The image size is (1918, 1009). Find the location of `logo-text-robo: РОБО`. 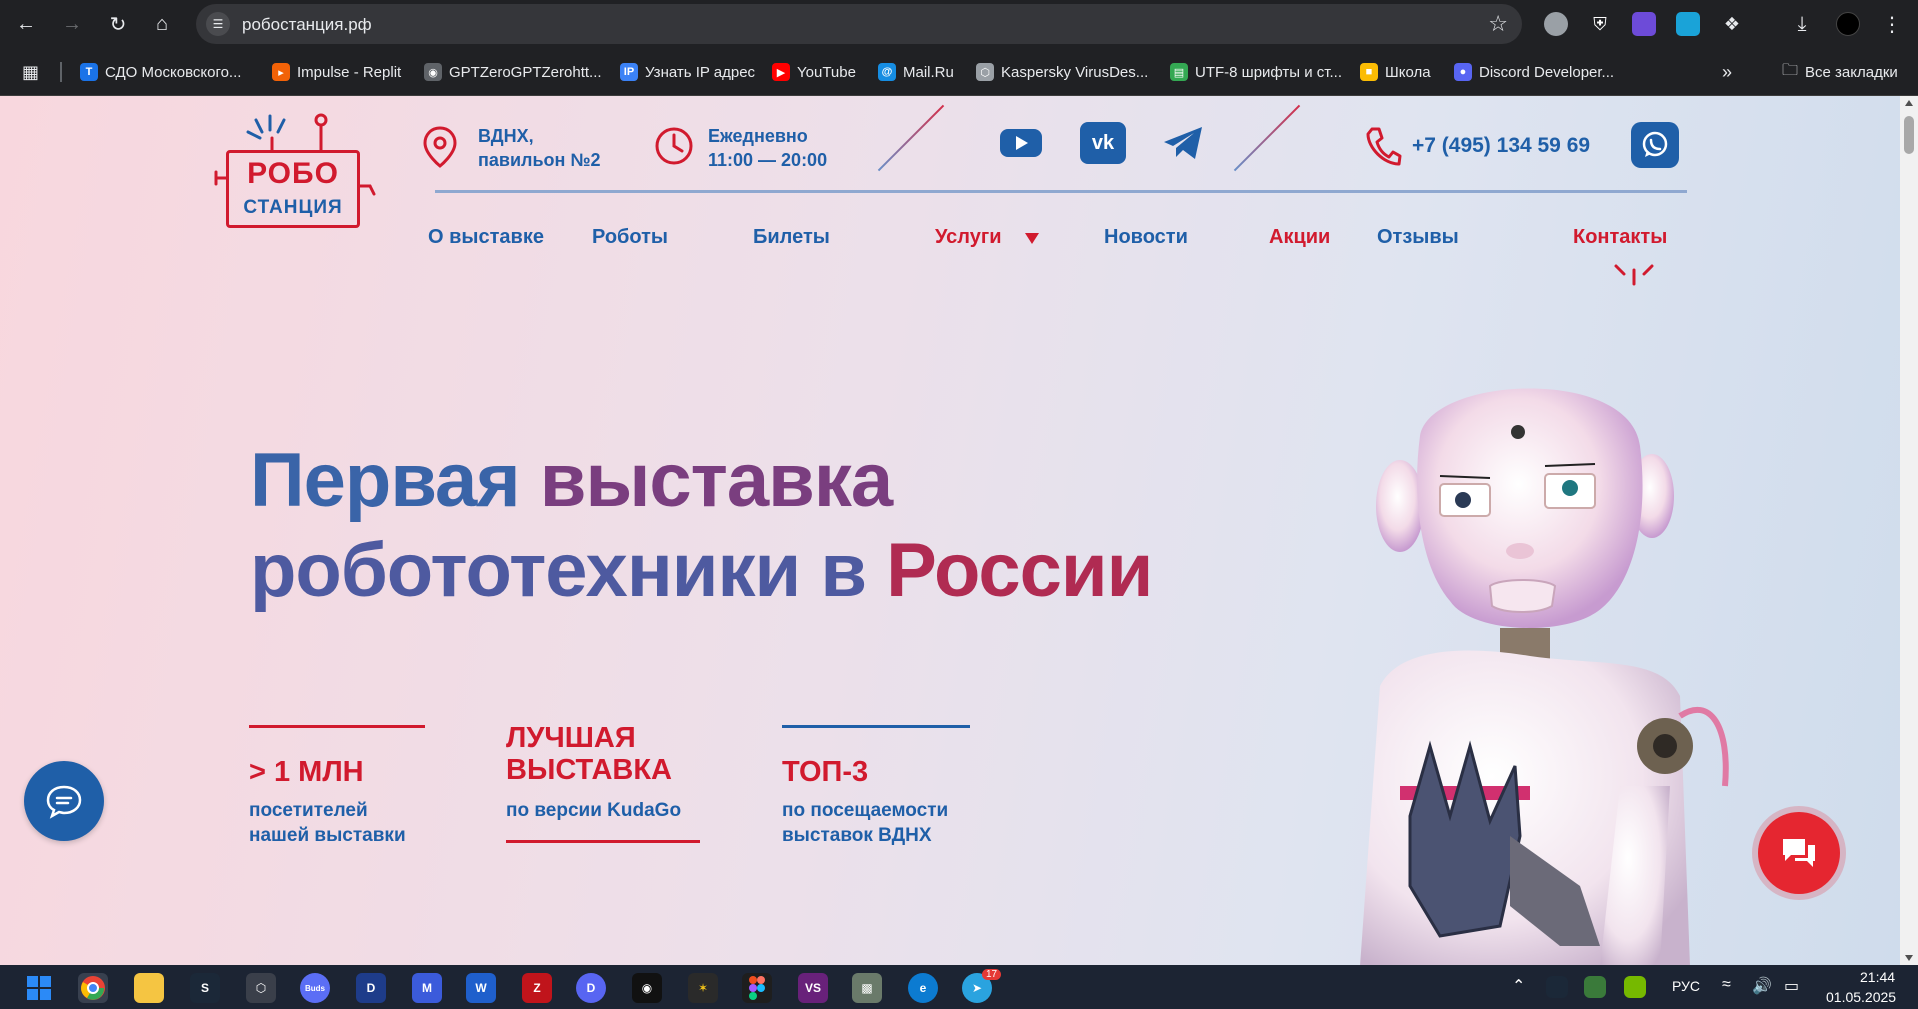

logo-text-robo: РОБО is located at coordinates (293, 173).